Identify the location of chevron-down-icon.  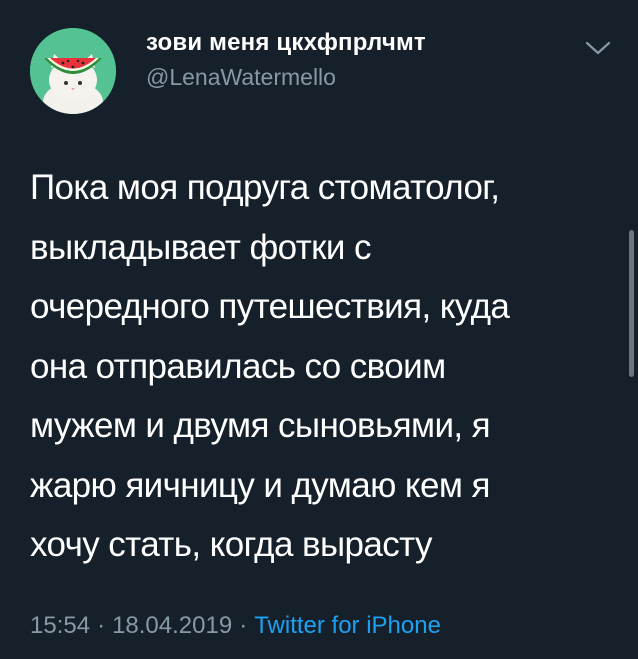
(598, 48).